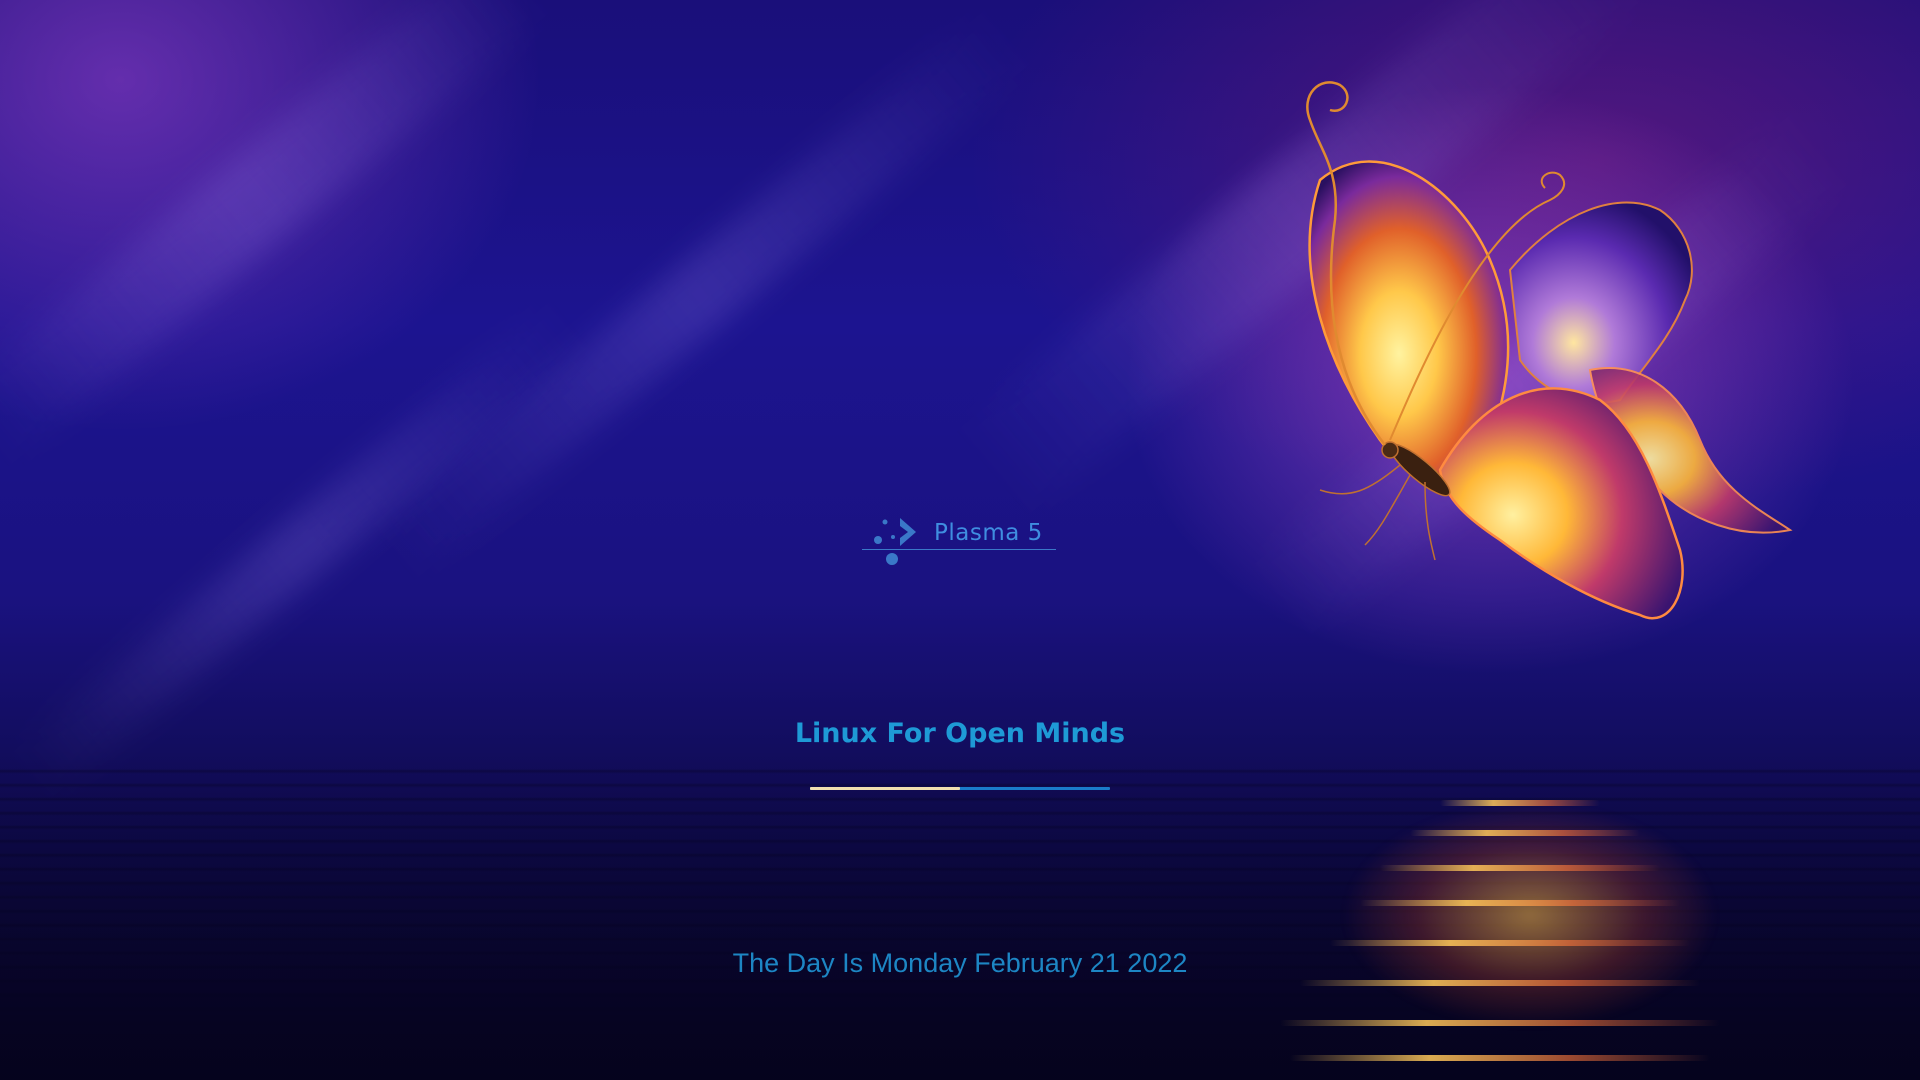 This screenshot has width=1920, height=1080. I want to click on loading-progress-bar, so click(960, 788).